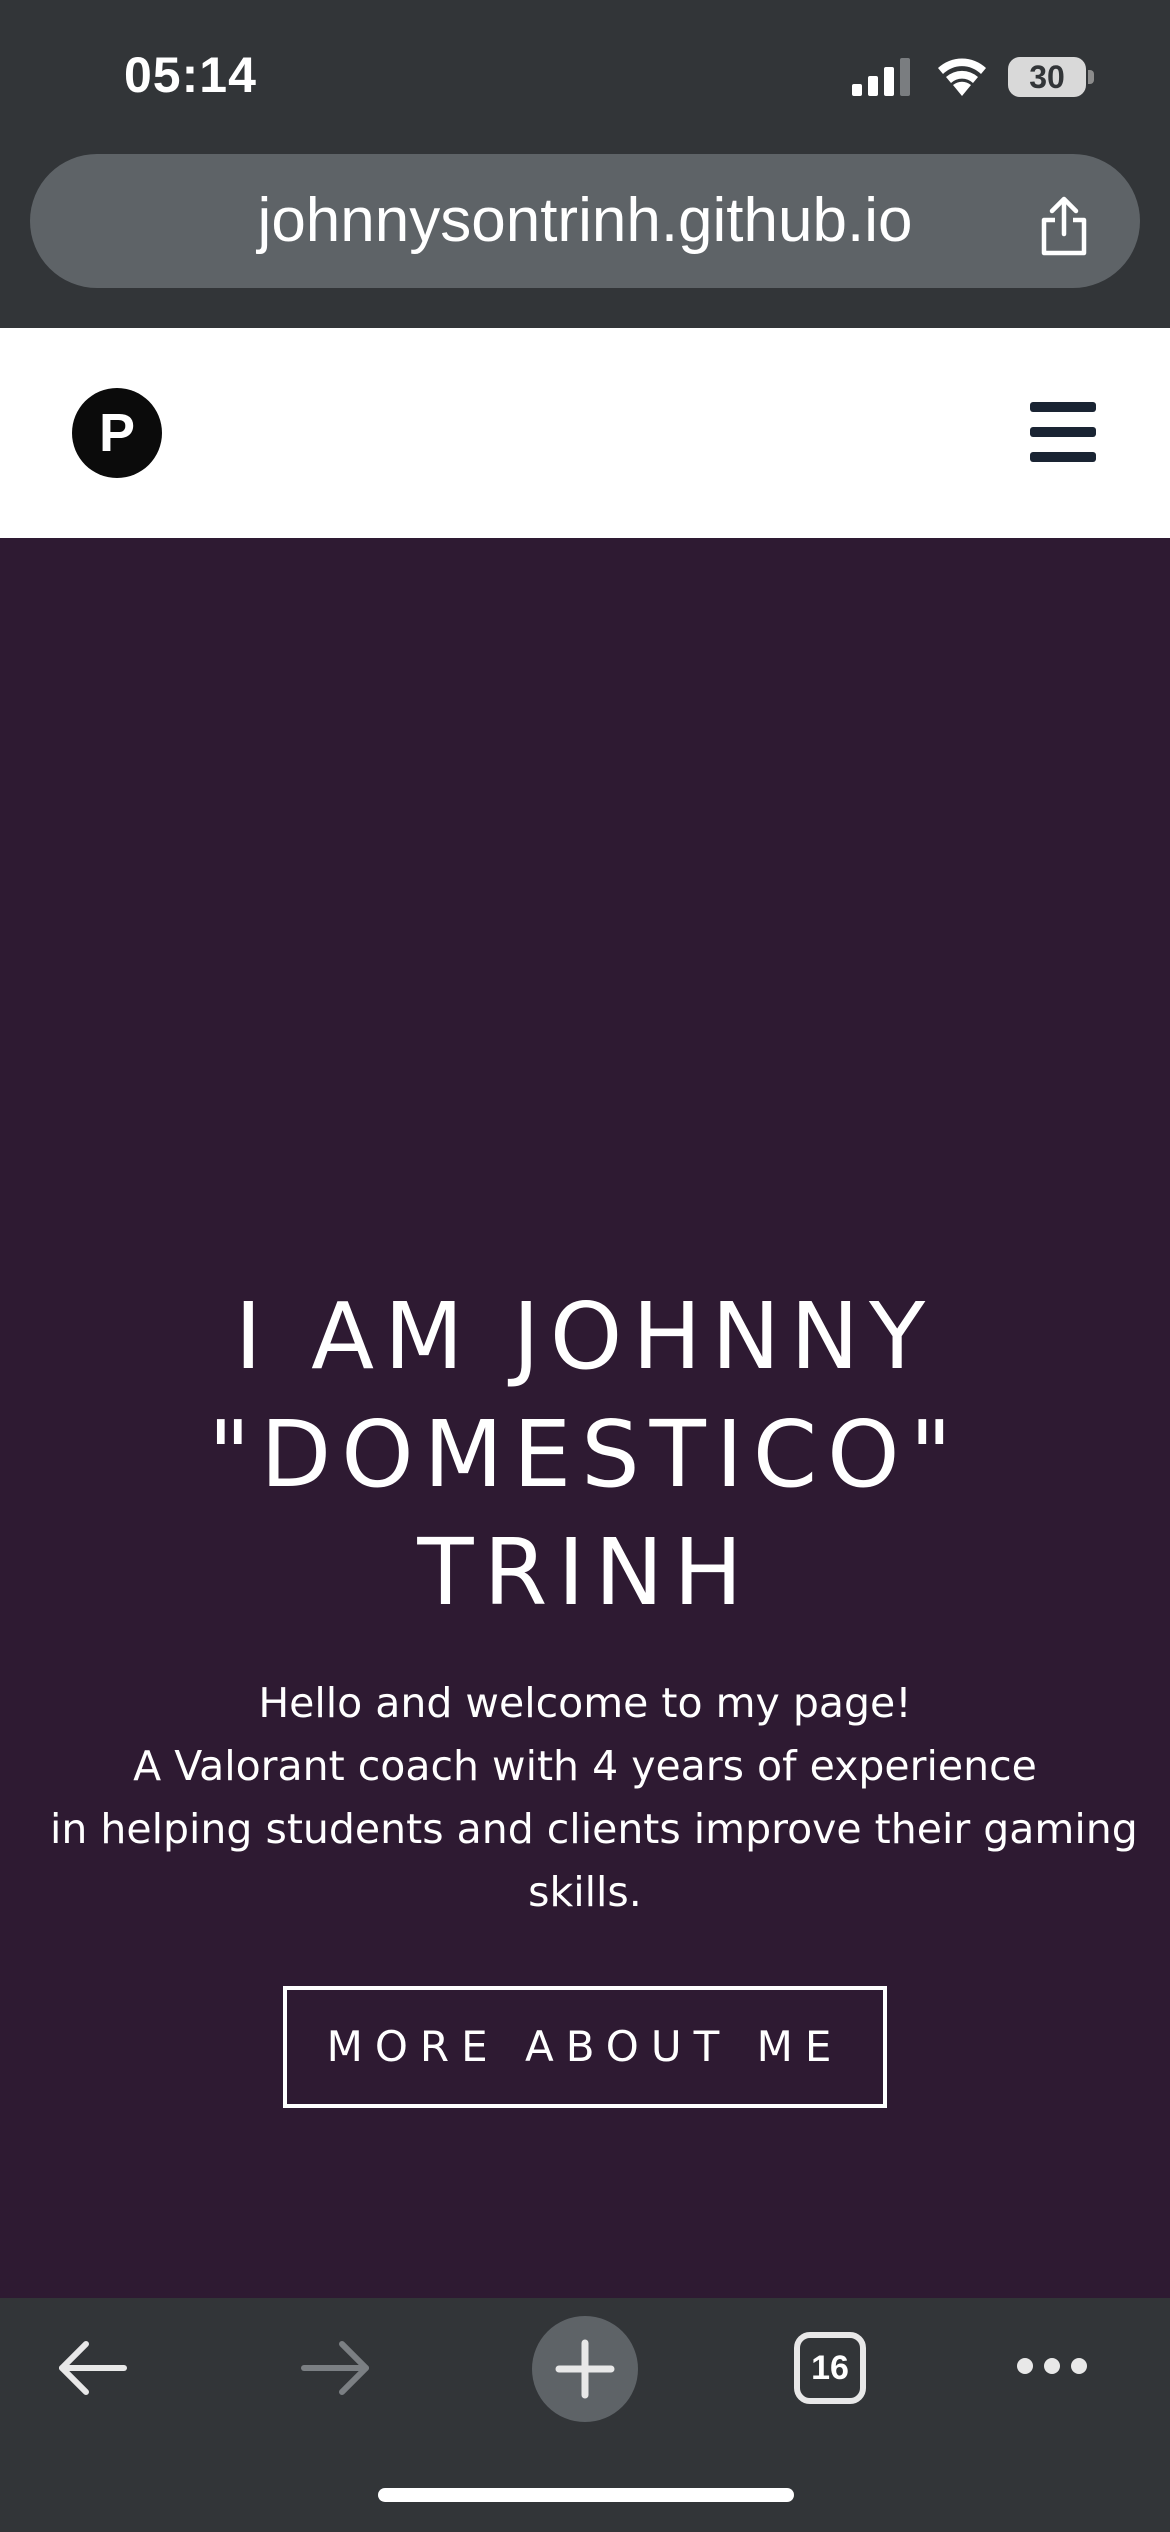 Image resolution: width=1170 pixels, height=2532 pixels. What do you see at coordinates (585, 2047) in the screenshot?
I see `more-about-me-button: MORE ABOUT ME` at bounding box center [585, 2047].